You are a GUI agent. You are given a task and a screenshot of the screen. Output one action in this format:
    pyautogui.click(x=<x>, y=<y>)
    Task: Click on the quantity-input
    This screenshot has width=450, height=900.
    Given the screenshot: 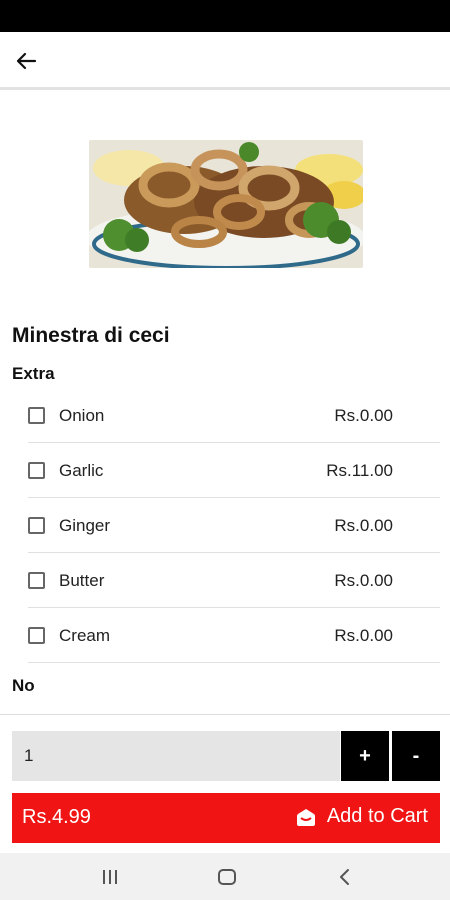 What is the action you would take?
    pyautogui.click(x=176, y=756)
    